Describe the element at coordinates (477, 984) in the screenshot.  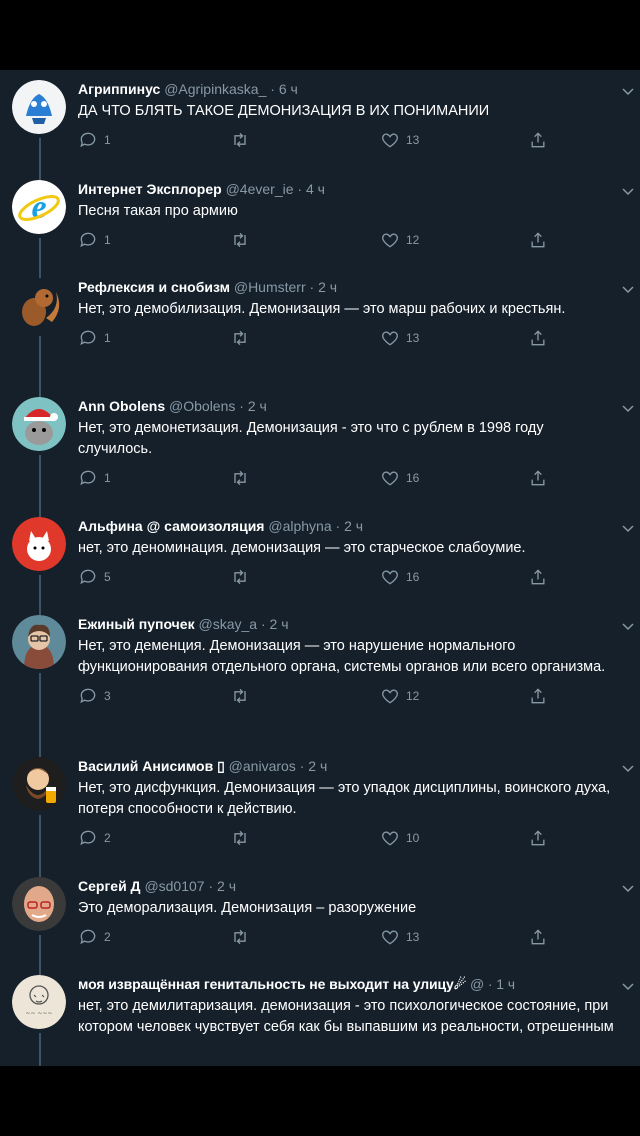
I see `user-handle: @` at that location.